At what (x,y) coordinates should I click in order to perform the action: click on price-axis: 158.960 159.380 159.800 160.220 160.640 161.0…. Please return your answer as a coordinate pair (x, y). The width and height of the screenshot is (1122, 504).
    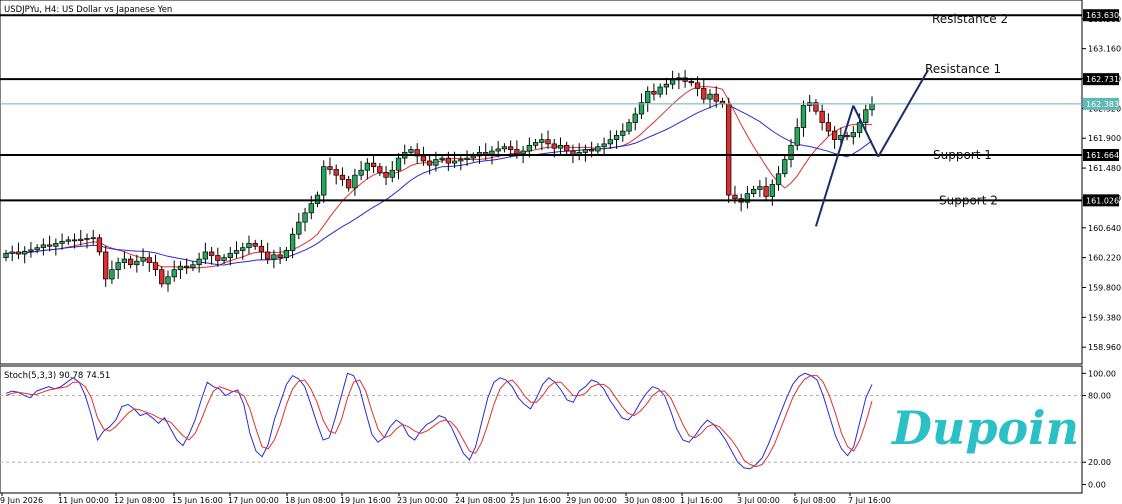
    Looking at the image, I should click on (1101, 180).